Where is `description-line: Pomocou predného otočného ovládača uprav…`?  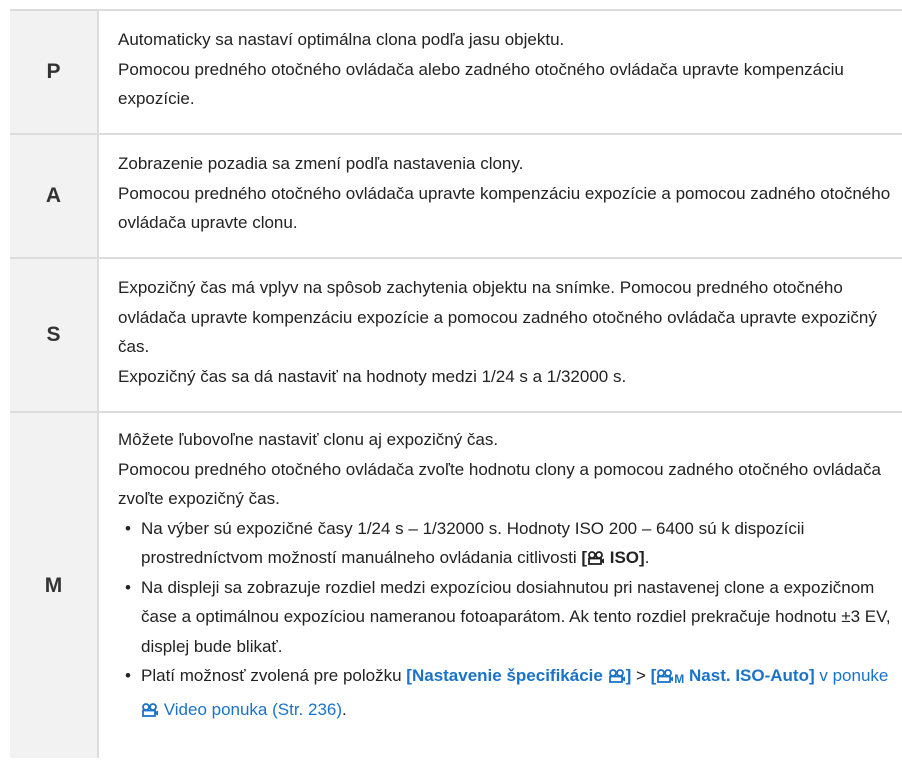 description-line: Pomocou predného otočného ovládača uprav… is located at coordinates (504, 208).